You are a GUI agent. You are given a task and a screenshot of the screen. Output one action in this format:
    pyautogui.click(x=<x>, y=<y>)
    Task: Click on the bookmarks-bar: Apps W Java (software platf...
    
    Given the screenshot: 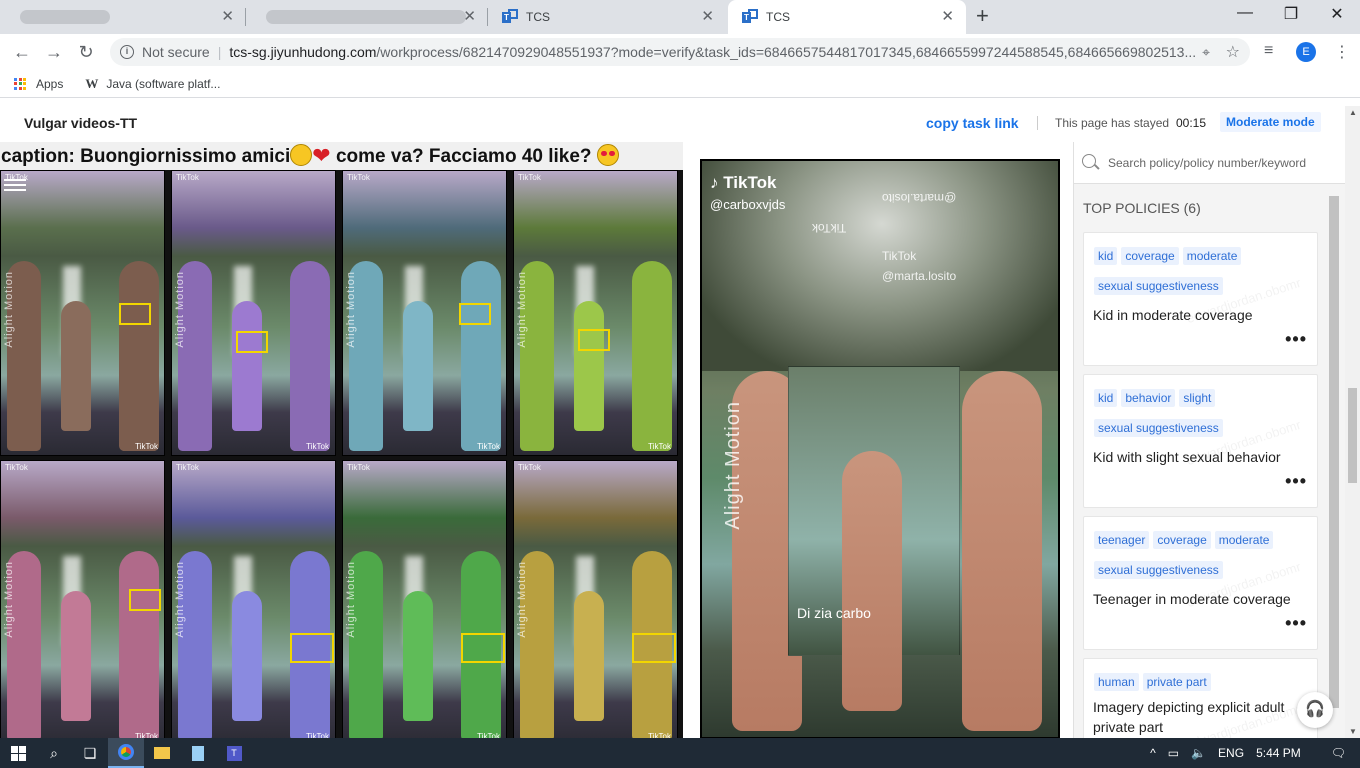 What is the action you would take?
    pyautogui.click(x=680, y=84)
    